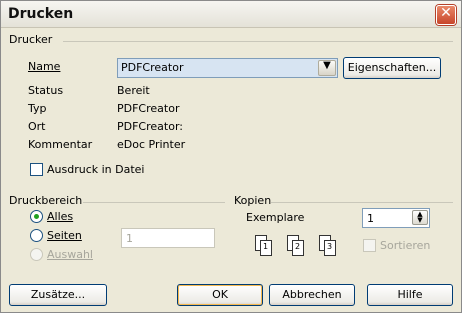 This screenshot has height=313, width=462. What do you see at coordinates (220, 295) in the screenshot?
I see `ok-button: OK` at bounding box center [220, 295].